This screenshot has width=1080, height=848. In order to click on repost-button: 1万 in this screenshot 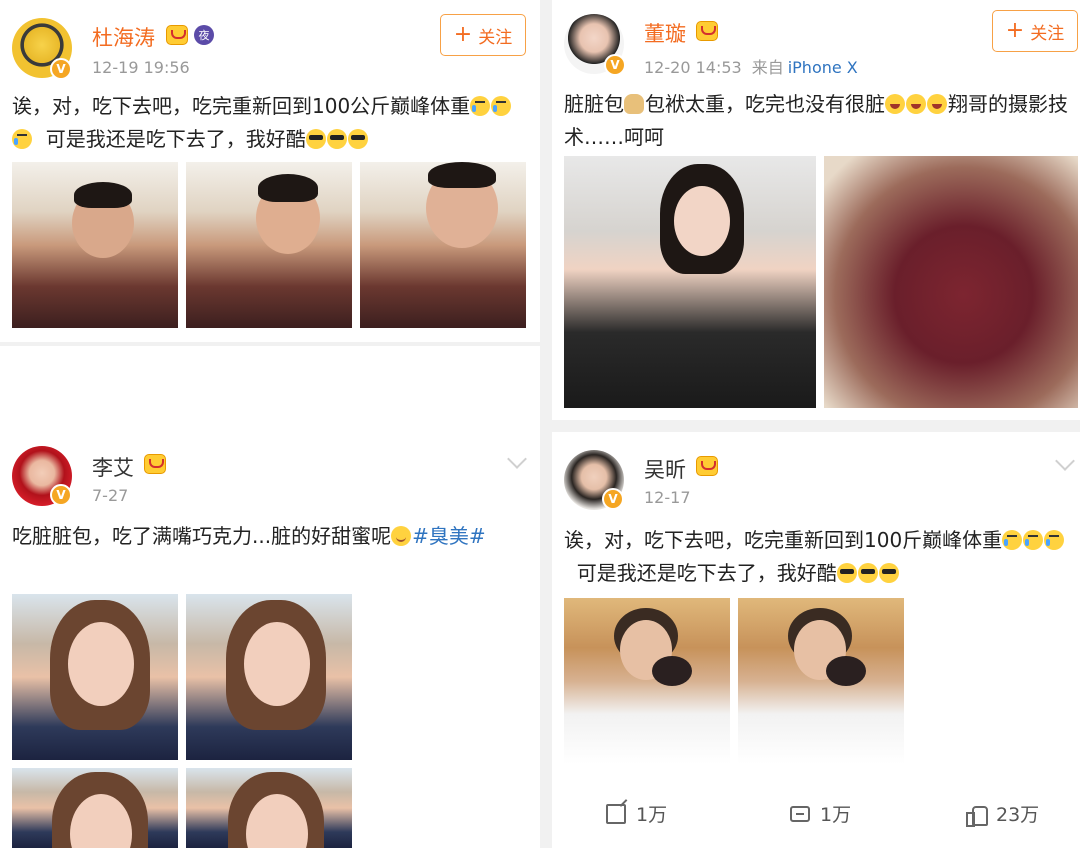, I will do `click(636, 813)`.